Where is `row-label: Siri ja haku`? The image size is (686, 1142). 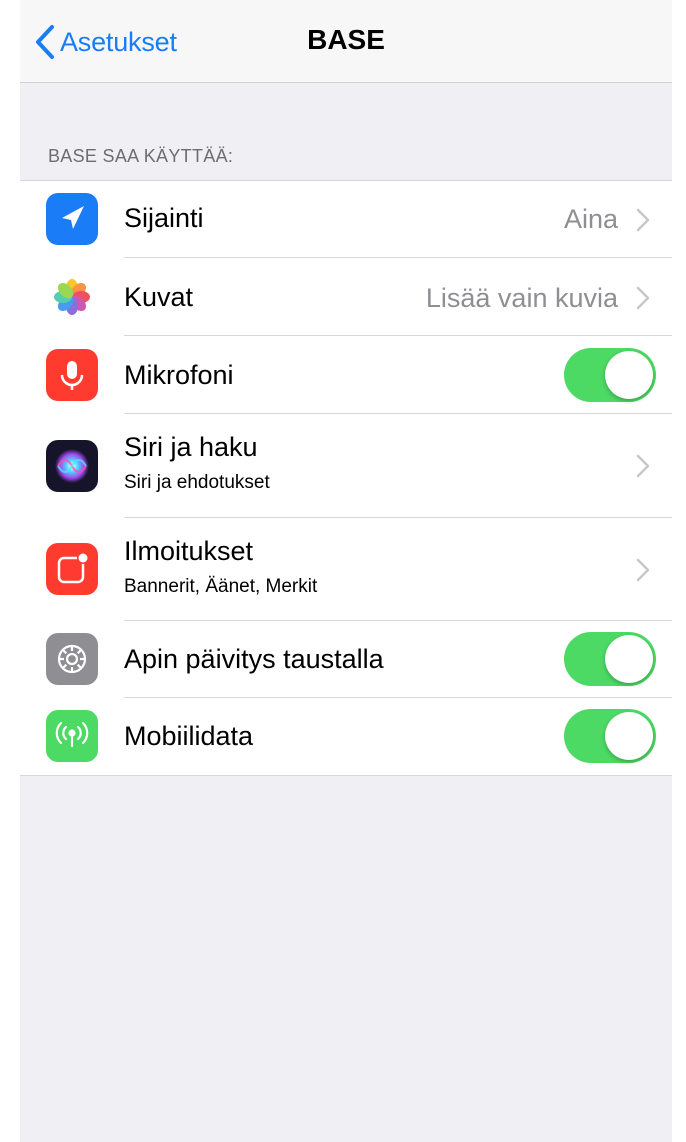 row-label: Siri ja haku is located at coordinates (191, 447).